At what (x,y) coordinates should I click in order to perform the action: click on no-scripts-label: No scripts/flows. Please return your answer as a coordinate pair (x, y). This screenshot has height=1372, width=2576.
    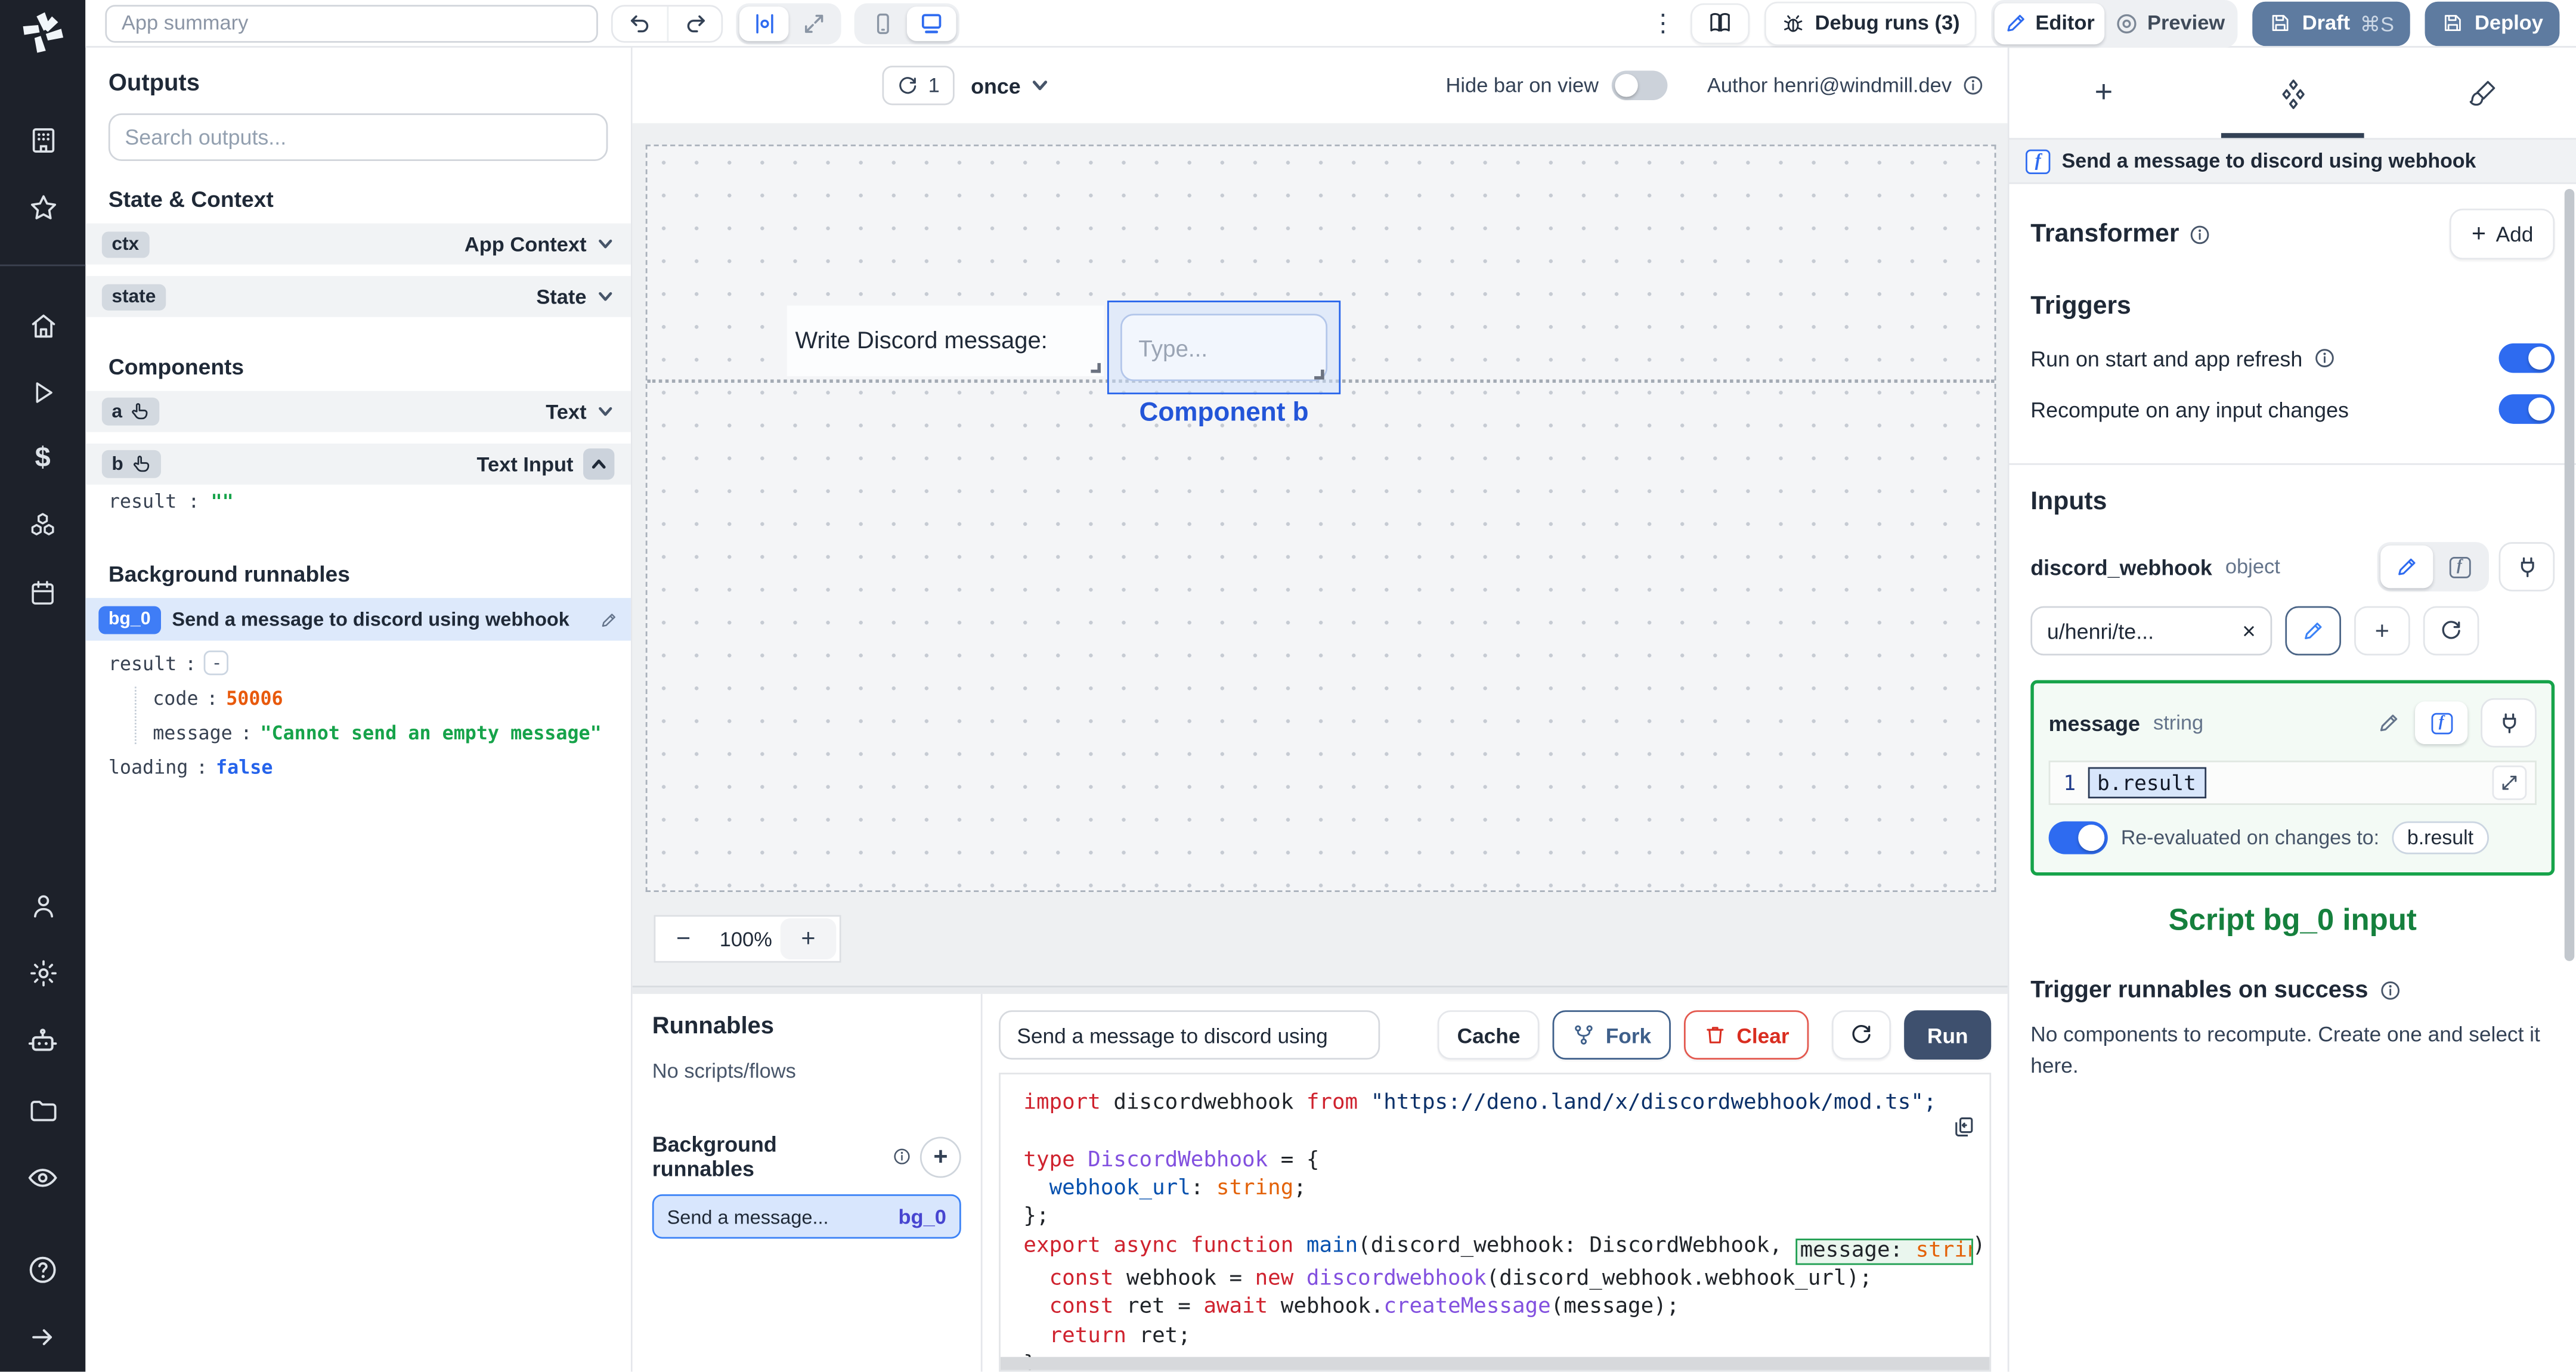
    Looking at the image, I should click on (724, 1071).